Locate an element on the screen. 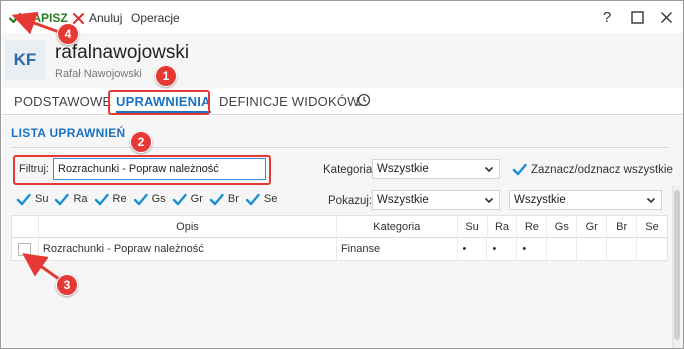 The image size is (684, 349). annotation-badge-1: 1 is located at coordinates (166, 76).